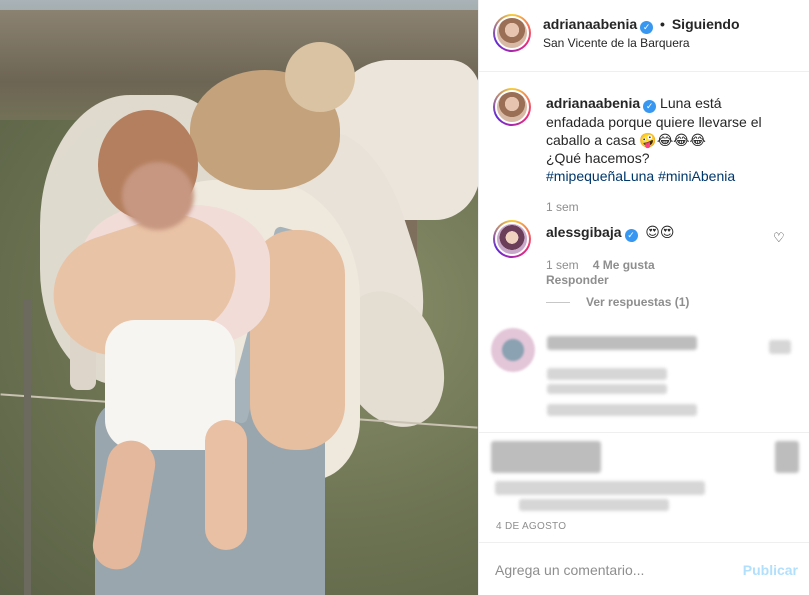 The image size is (809, 595). What do you see at coordinates (706, 24) in the screenshot?
I see `follow-status-button: Siguiendo` at bounding box center [706, 24].